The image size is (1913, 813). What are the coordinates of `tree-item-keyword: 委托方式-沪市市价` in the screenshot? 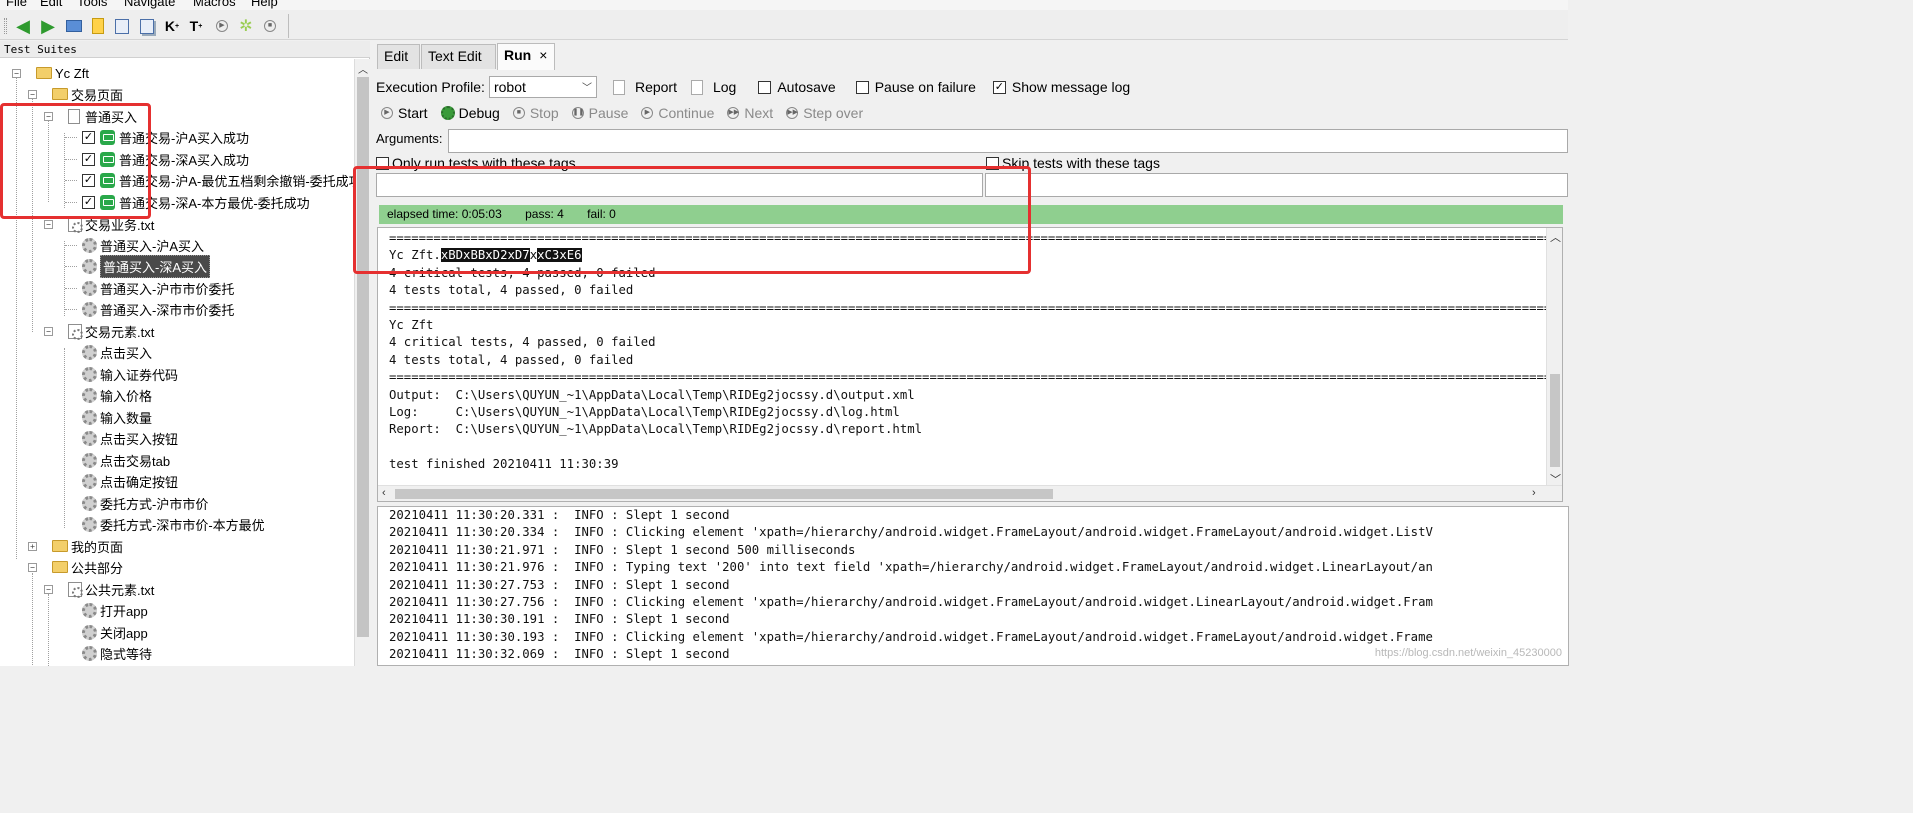 It's located at (145, 503).